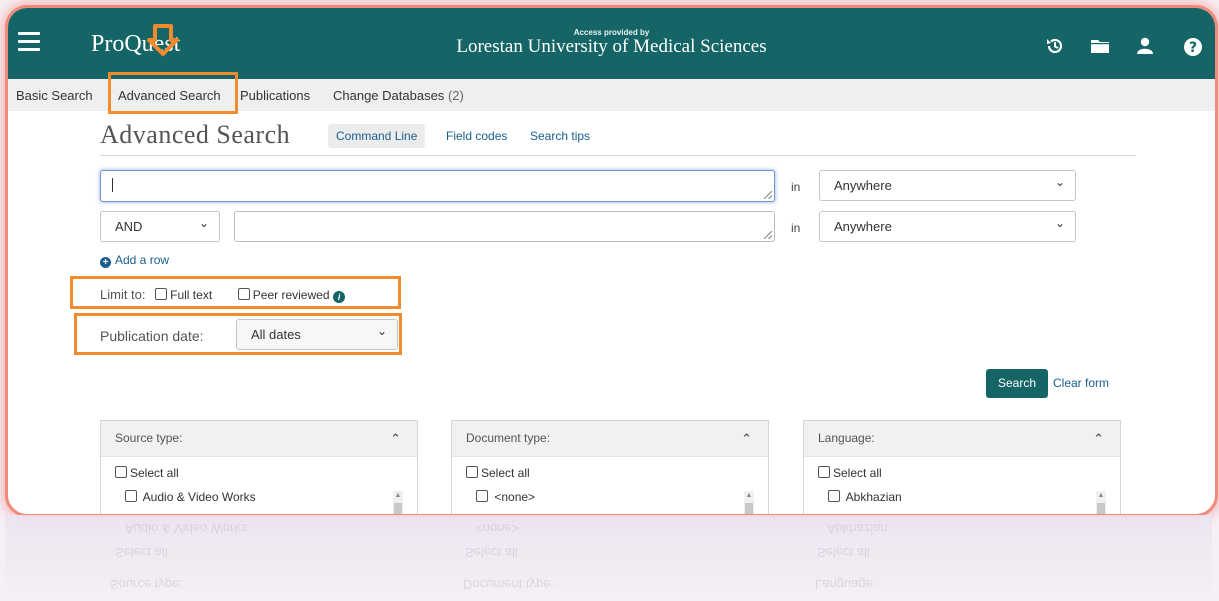 This screenshot has height=601, width=1219. I want to click on list-item: <none>, so click(505, 497).